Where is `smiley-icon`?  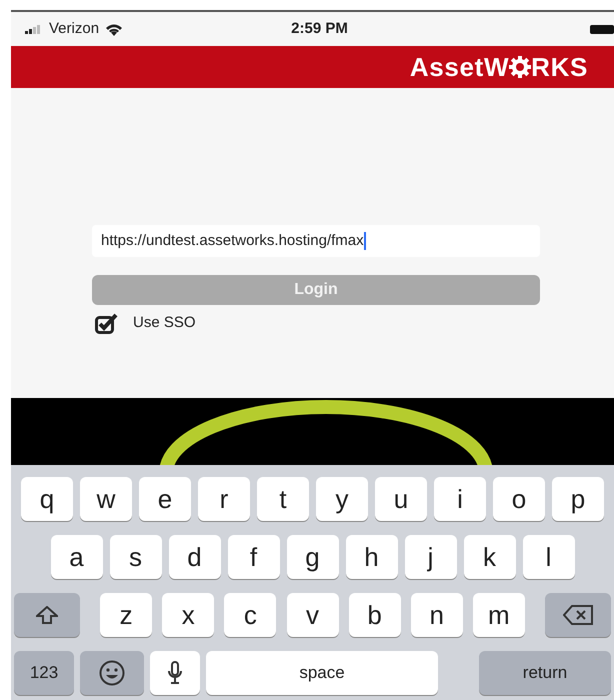
smiley-icon is located at coordinates (112, 673).